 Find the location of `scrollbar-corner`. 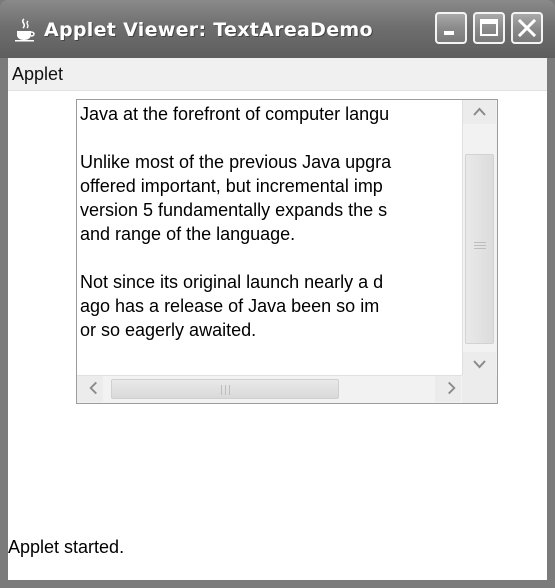

scrollbar-corner is located at coordinates (479, 389).